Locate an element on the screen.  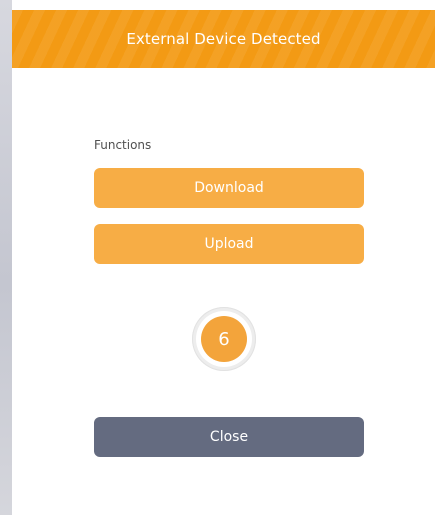
dialog-header: External Device Detected is located at coordinates (223, 39).